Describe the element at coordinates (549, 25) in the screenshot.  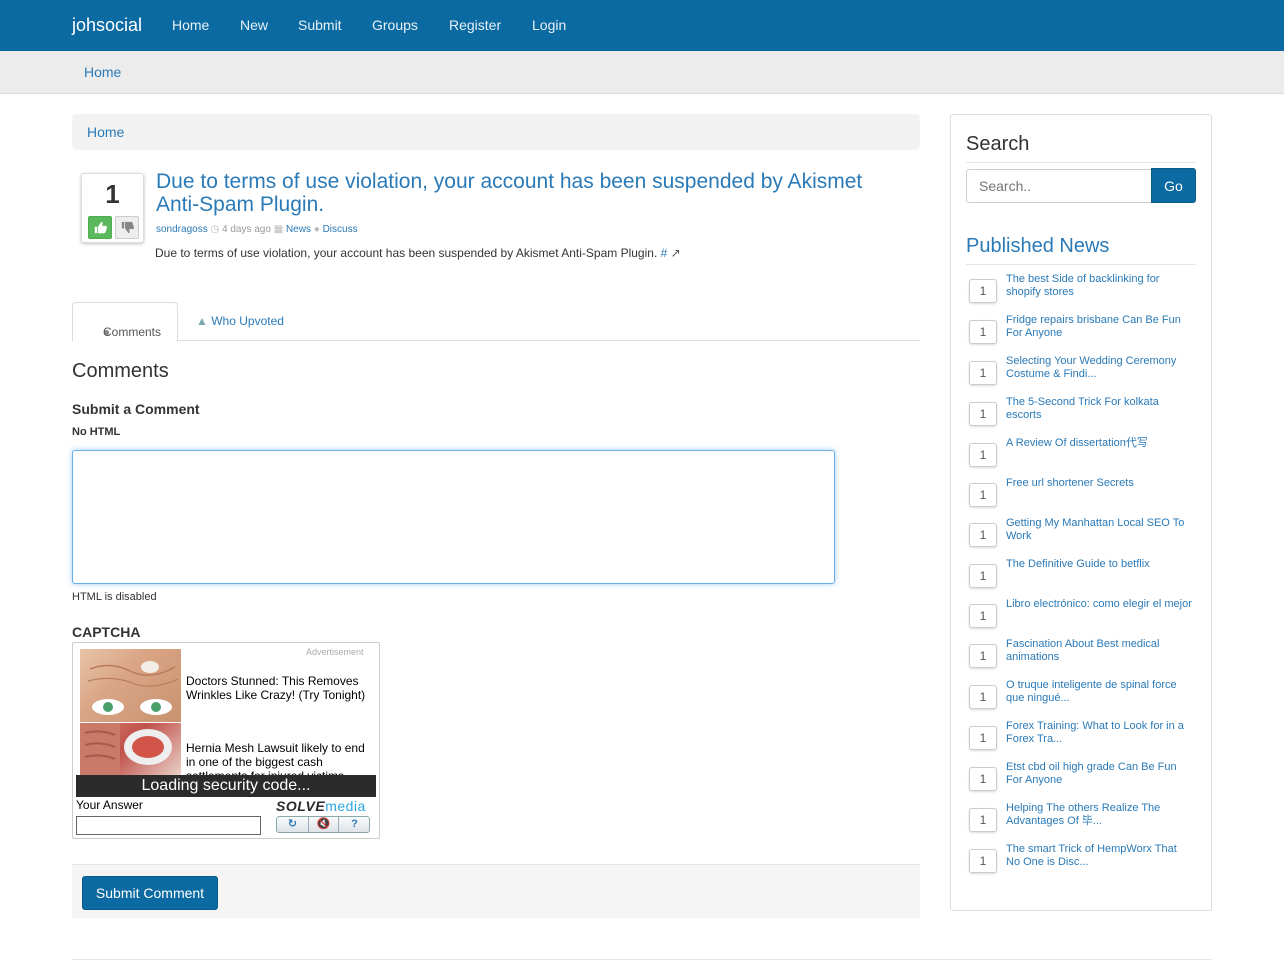
I see `nav-login: Login` at that location.